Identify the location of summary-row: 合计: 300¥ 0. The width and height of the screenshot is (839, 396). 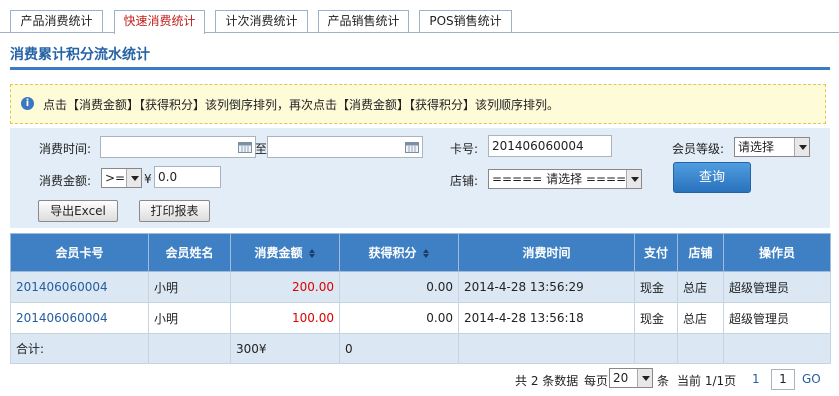
(420, 348).